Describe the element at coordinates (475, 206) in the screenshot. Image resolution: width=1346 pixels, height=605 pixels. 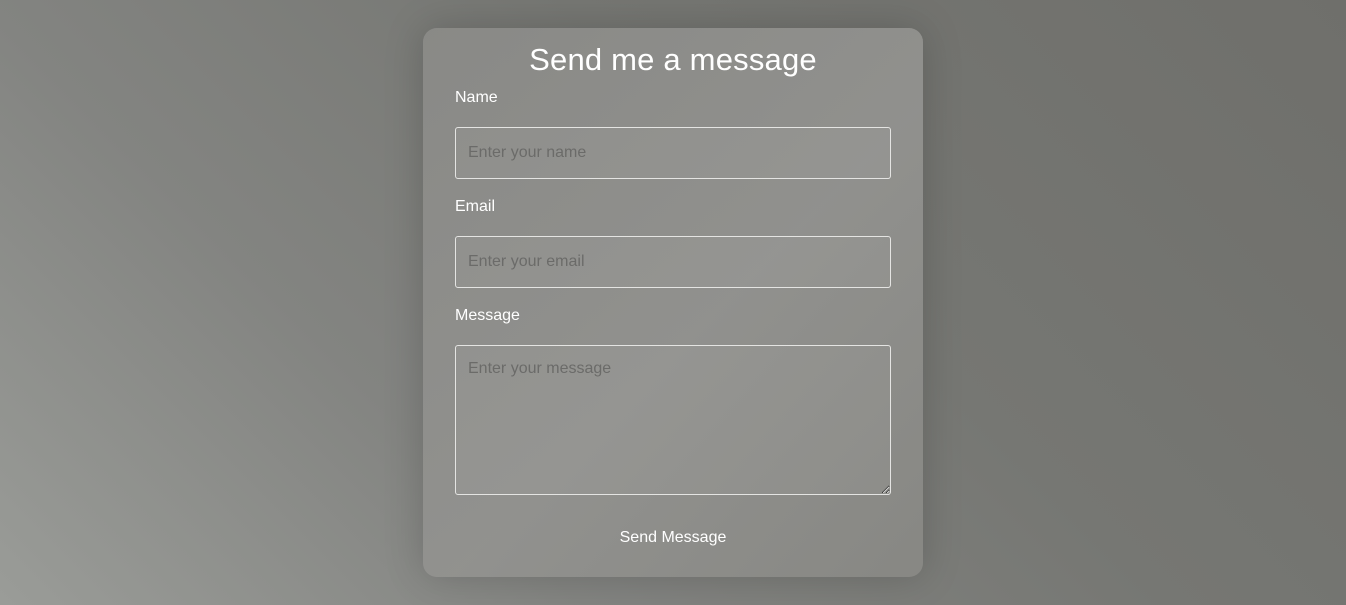
I see `email-label: Email` at that location.